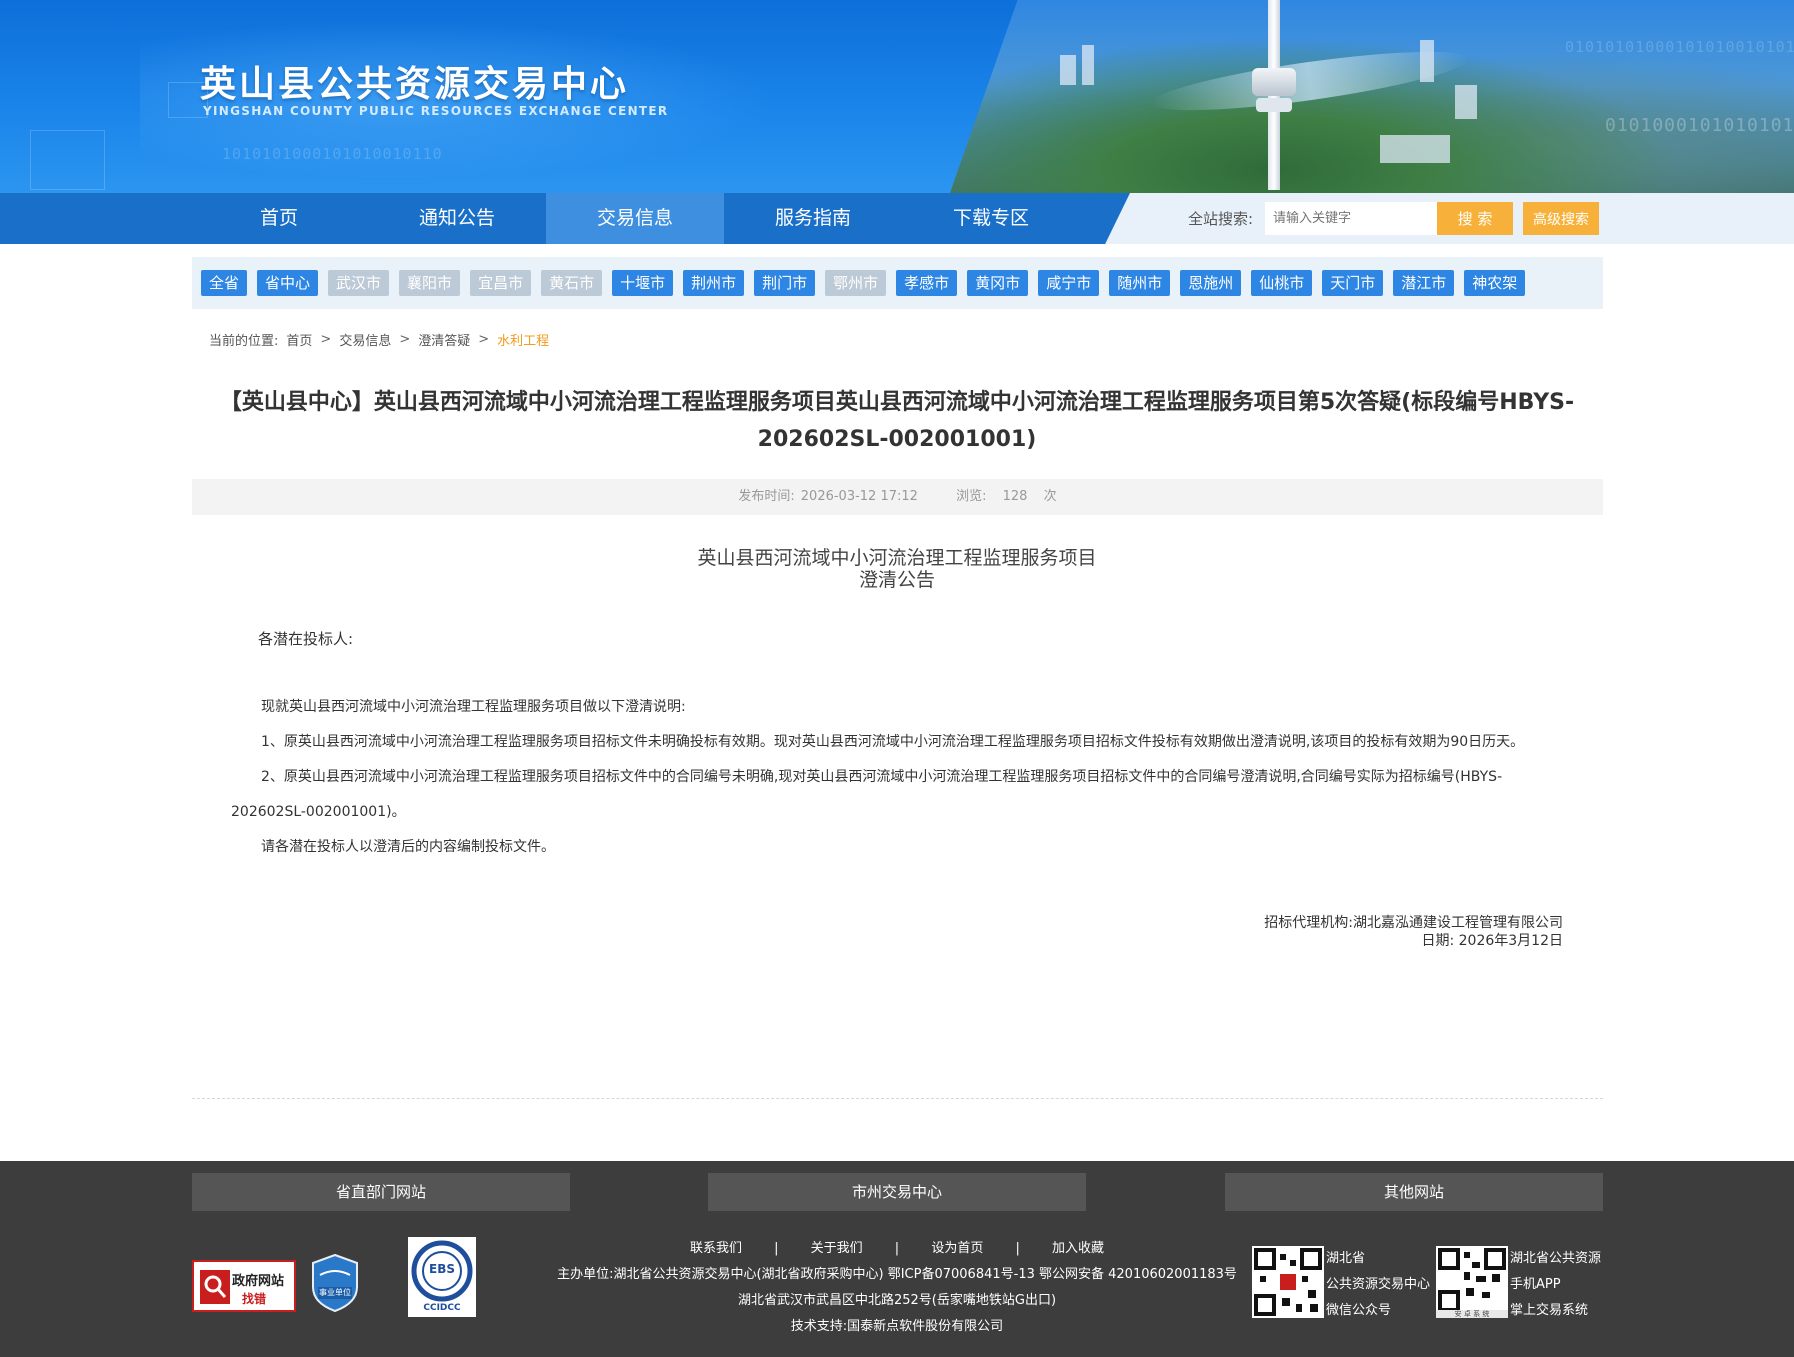  I want to click on banner-binary-decor: 0101000101010101010, so click(1699, 125).